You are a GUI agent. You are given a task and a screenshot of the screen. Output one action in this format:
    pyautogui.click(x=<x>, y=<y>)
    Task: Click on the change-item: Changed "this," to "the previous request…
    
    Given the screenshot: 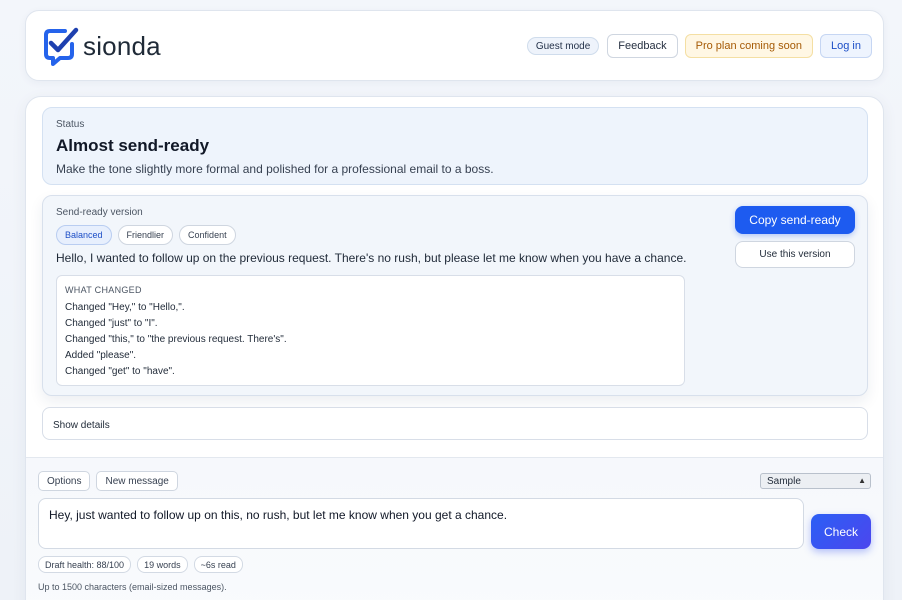 What is the action you would take?
    pyautogui.click(x=176, y=339)
    